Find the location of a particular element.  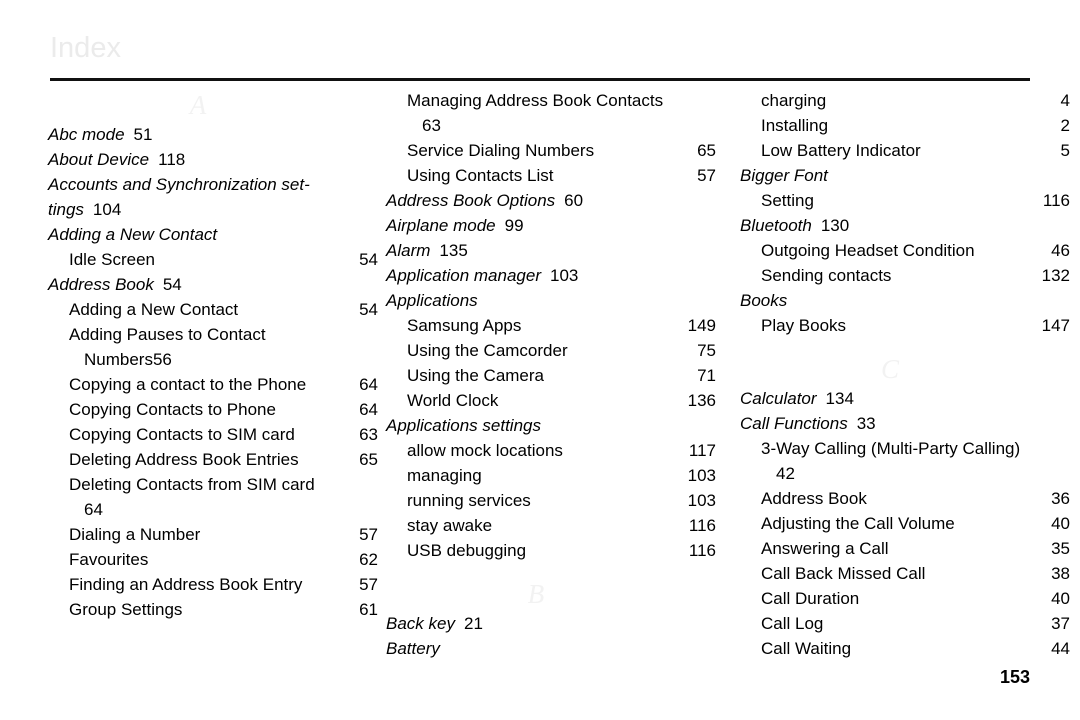

index-entry: Installing 2 is located at coordinates (905, 125).